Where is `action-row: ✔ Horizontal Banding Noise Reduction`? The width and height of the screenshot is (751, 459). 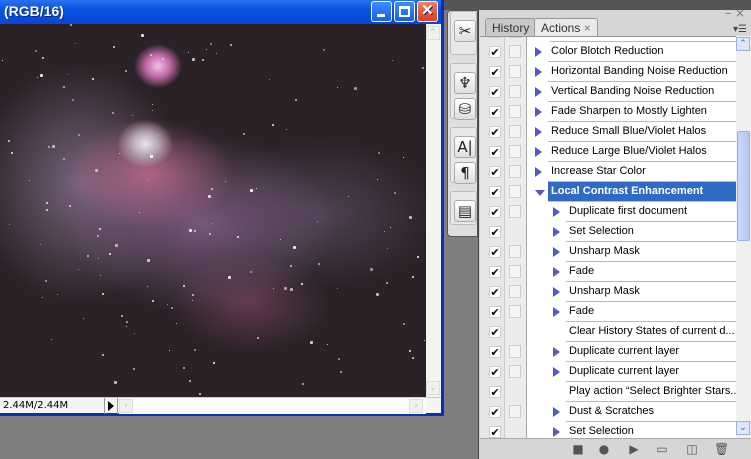 action-row: ✔ Horizontal Banding Noise Reduction is located at coordinates (608, 72).